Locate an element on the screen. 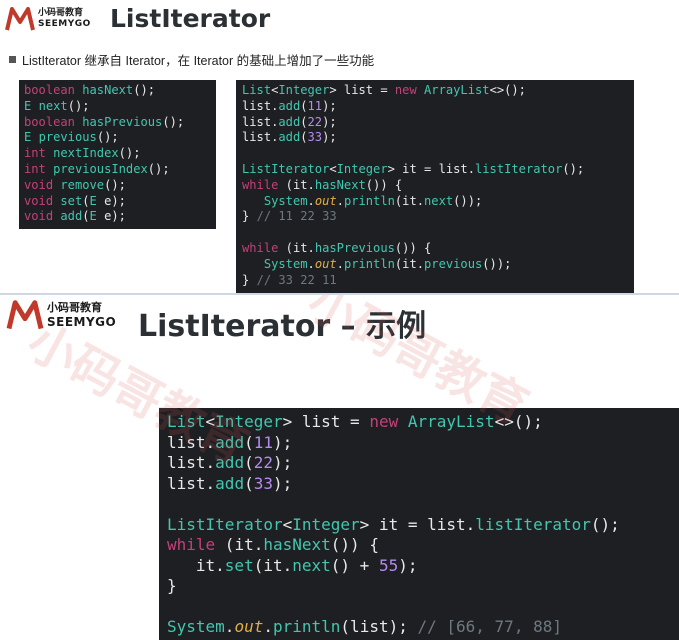 The height and width of the screenshot is (640, 679). code-token: remove is located at coordinates (82, 184).